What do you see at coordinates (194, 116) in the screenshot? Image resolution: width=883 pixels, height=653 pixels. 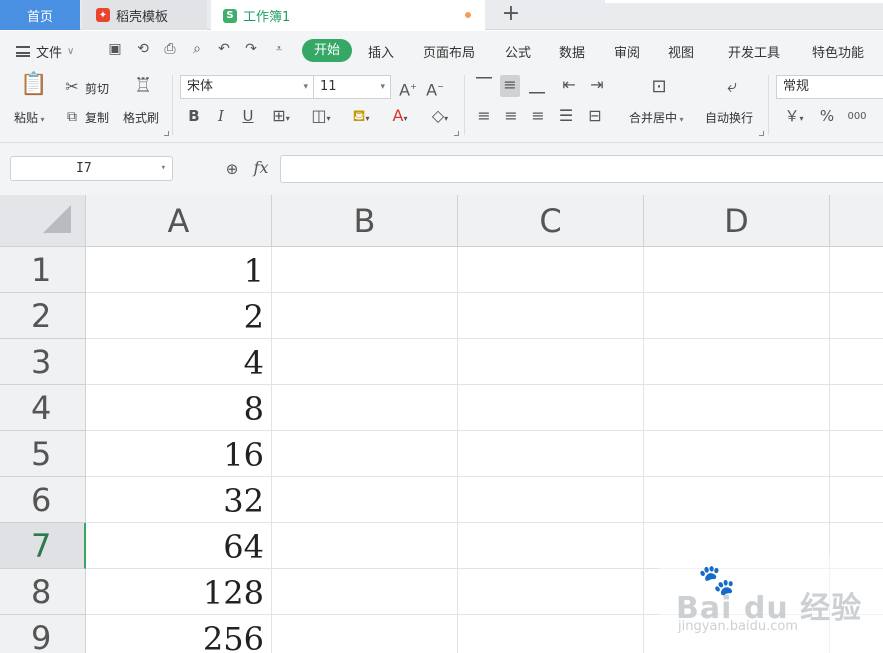 I see `bold-button: B` at bounding box center [194, 116].